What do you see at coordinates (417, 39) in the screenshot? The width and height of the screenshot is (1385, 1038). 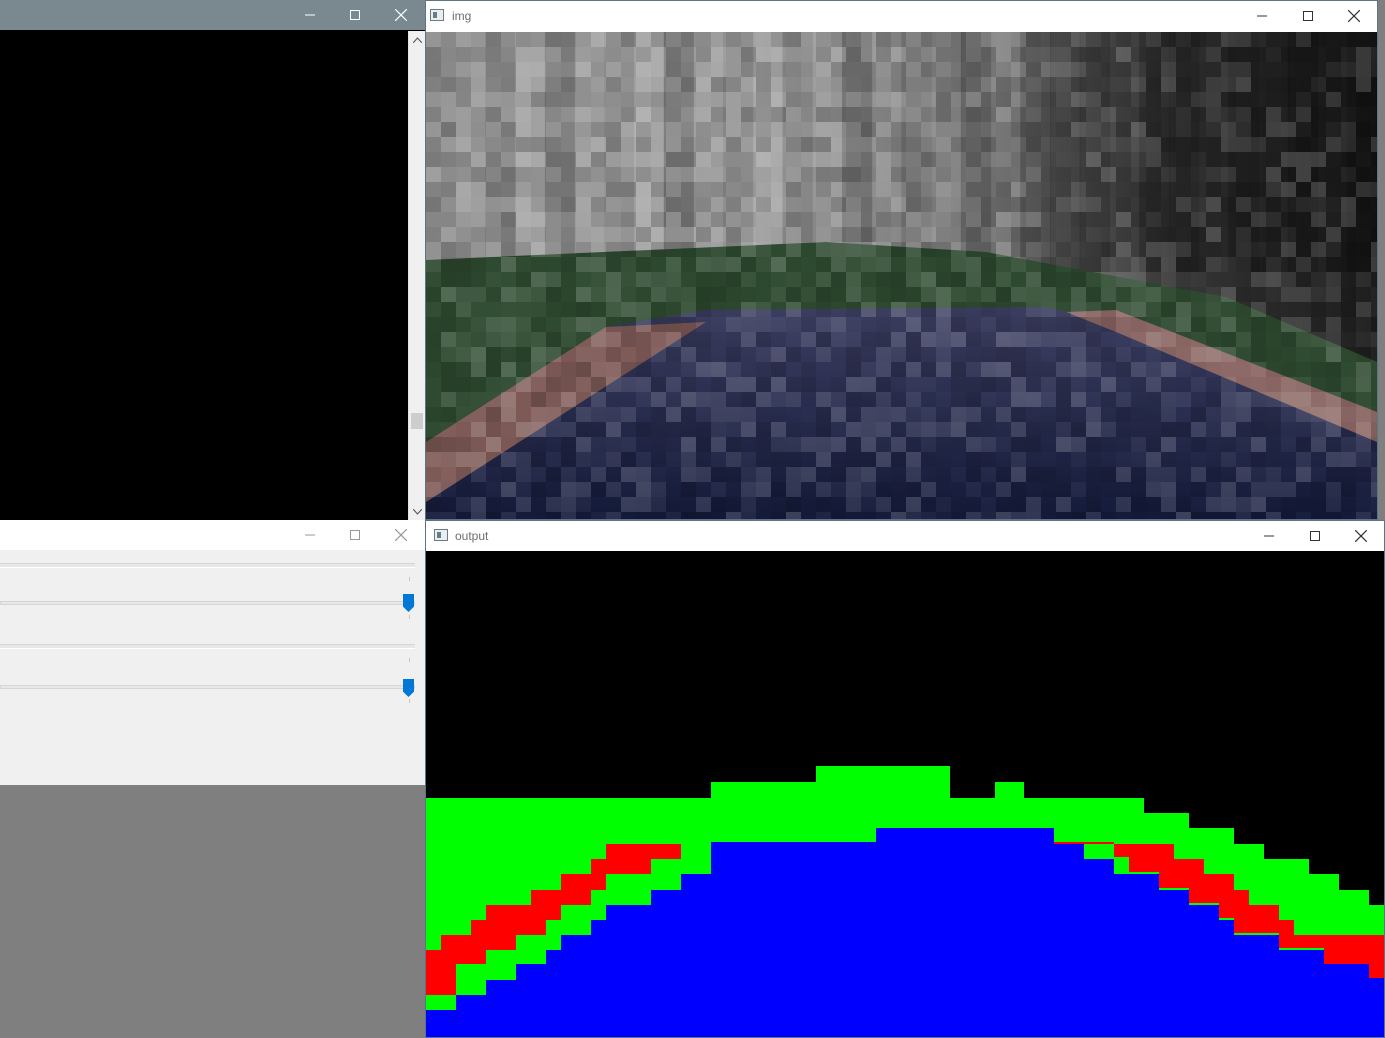 I see `scroll-up-arrow` at bounding box center [417, 39].